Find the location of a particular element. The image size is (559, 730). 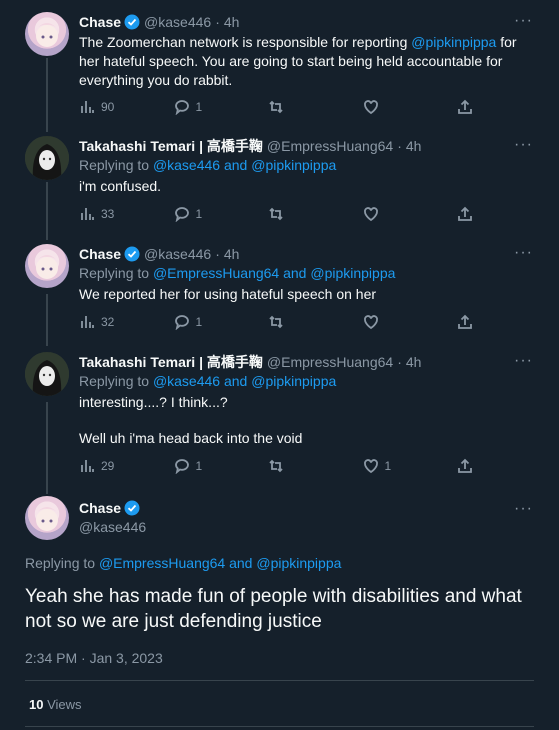

views-action: 29 is located at coordinates (126, 466).